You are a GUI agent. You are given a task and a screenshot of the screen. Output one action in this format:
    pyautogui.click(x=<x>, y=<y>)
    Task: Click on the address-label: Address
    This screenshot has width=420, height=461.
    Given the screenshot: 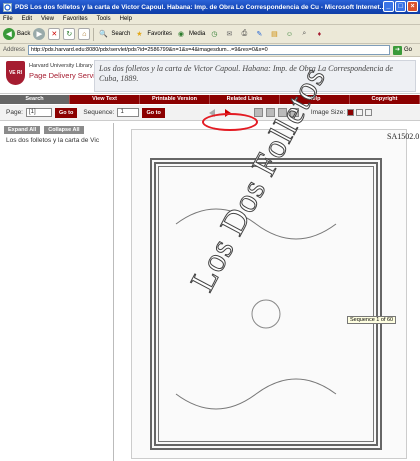 What is the action you would take?
    pyautogui.click(x=14, y=50)
    